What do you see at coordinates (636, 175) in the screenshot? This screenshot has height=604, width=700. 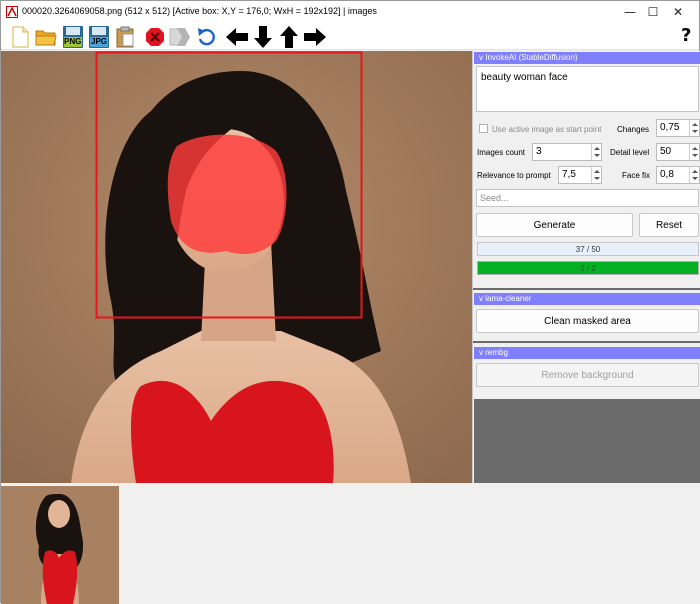 I see `face-fix-label: Face fix` at bounding box center [636, 175].